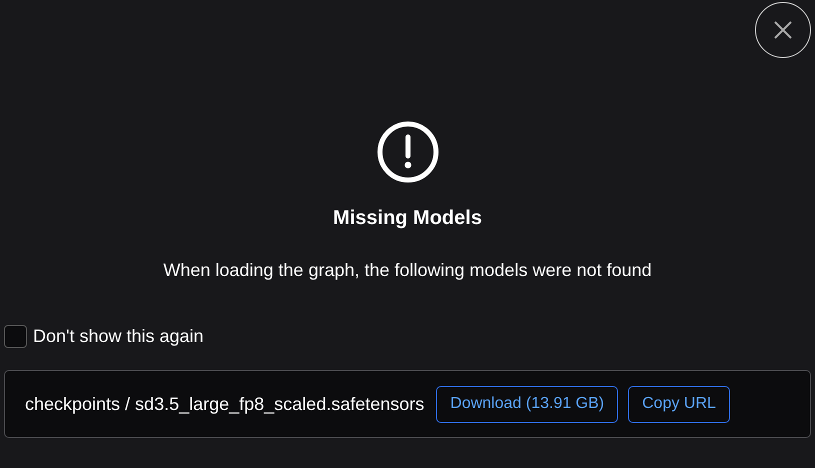 The width and height of the screenshot is (815, 468). I want to click on checkbox-label: Don't show this again, so click(118, 336).